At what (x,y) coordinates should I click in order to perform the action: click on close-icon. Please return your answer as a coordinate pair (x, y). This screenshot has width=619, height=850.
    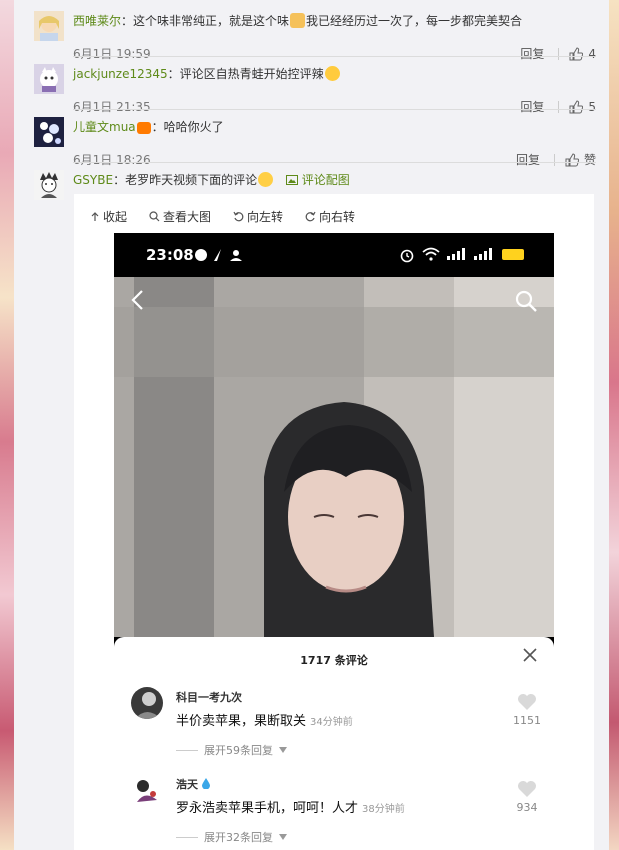
    Looking at the image, I should click on (530, 655).